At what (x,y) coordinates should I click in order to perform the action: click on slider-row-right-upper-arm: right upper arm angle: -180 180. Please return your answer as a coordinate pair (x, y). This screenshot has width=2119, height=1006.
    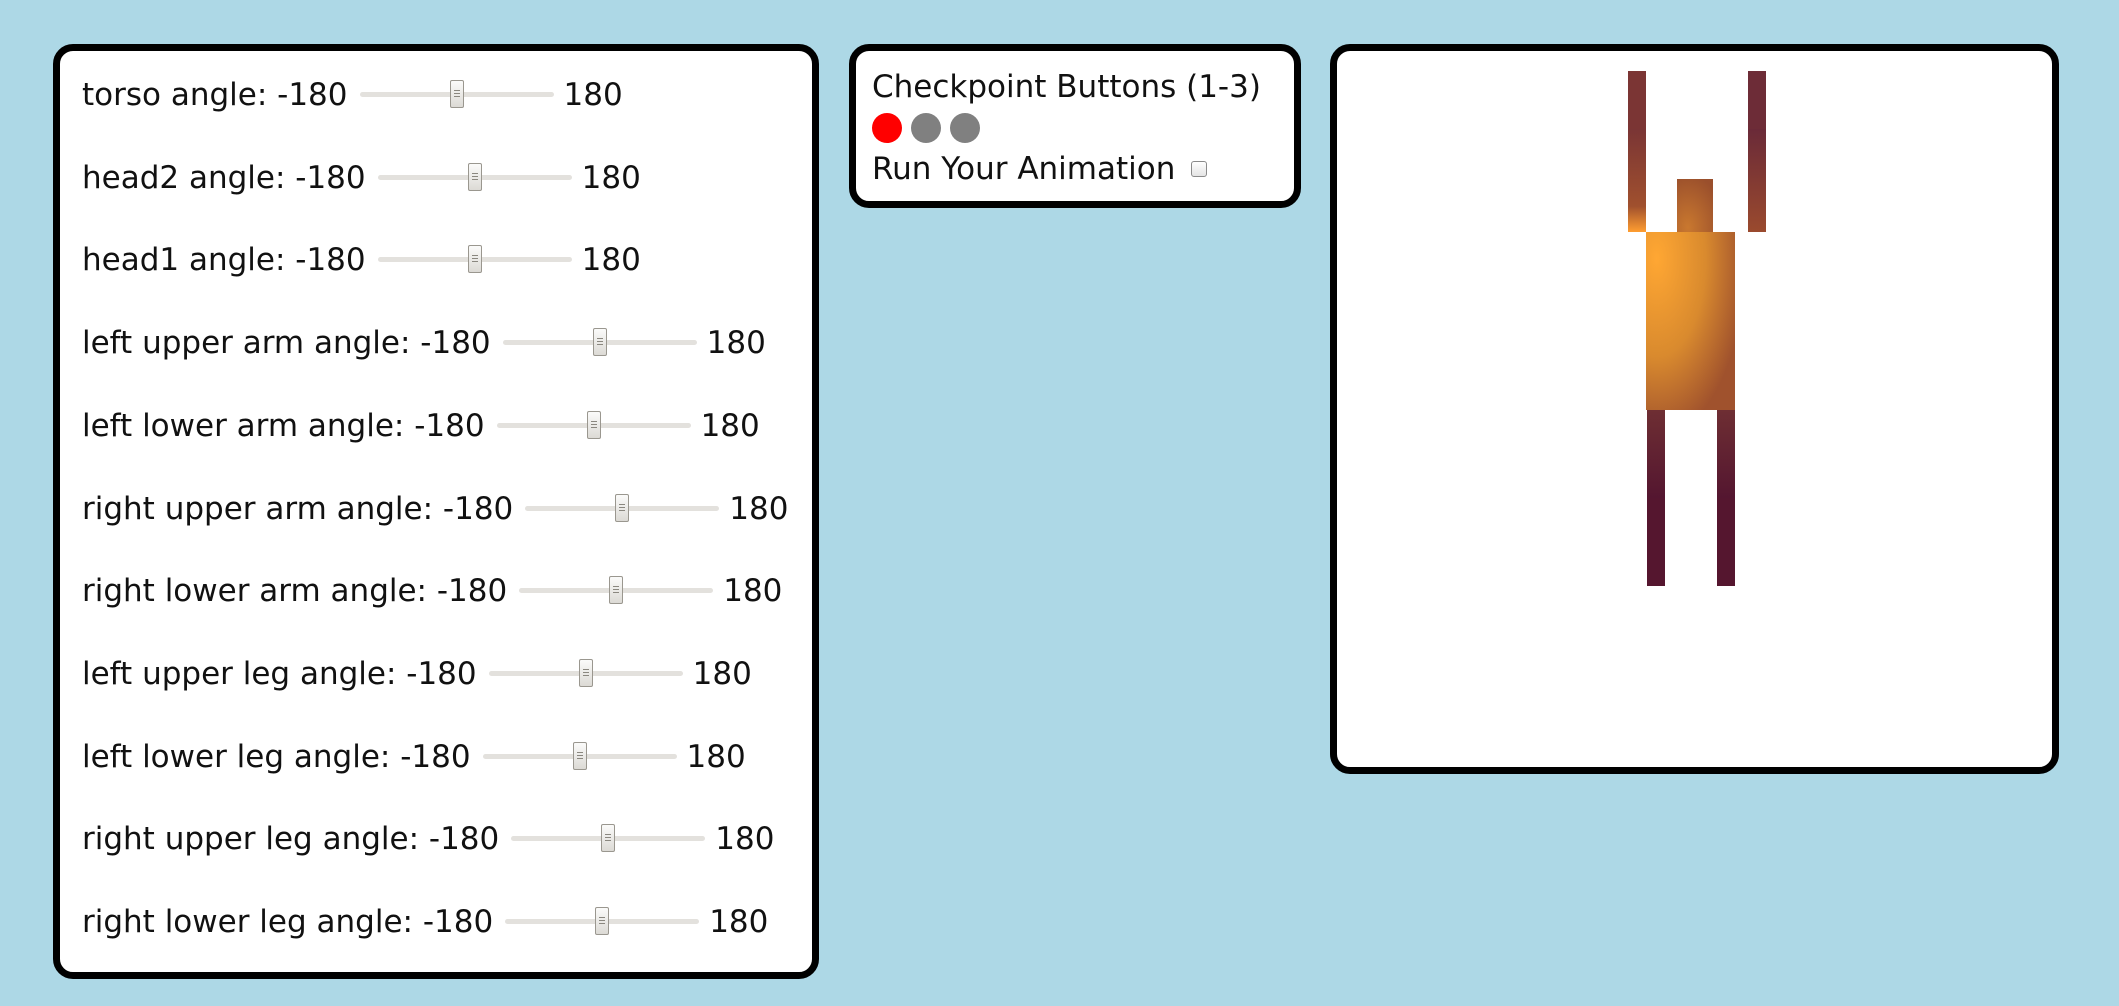
    Looking at the image, I should click on (435, 509).